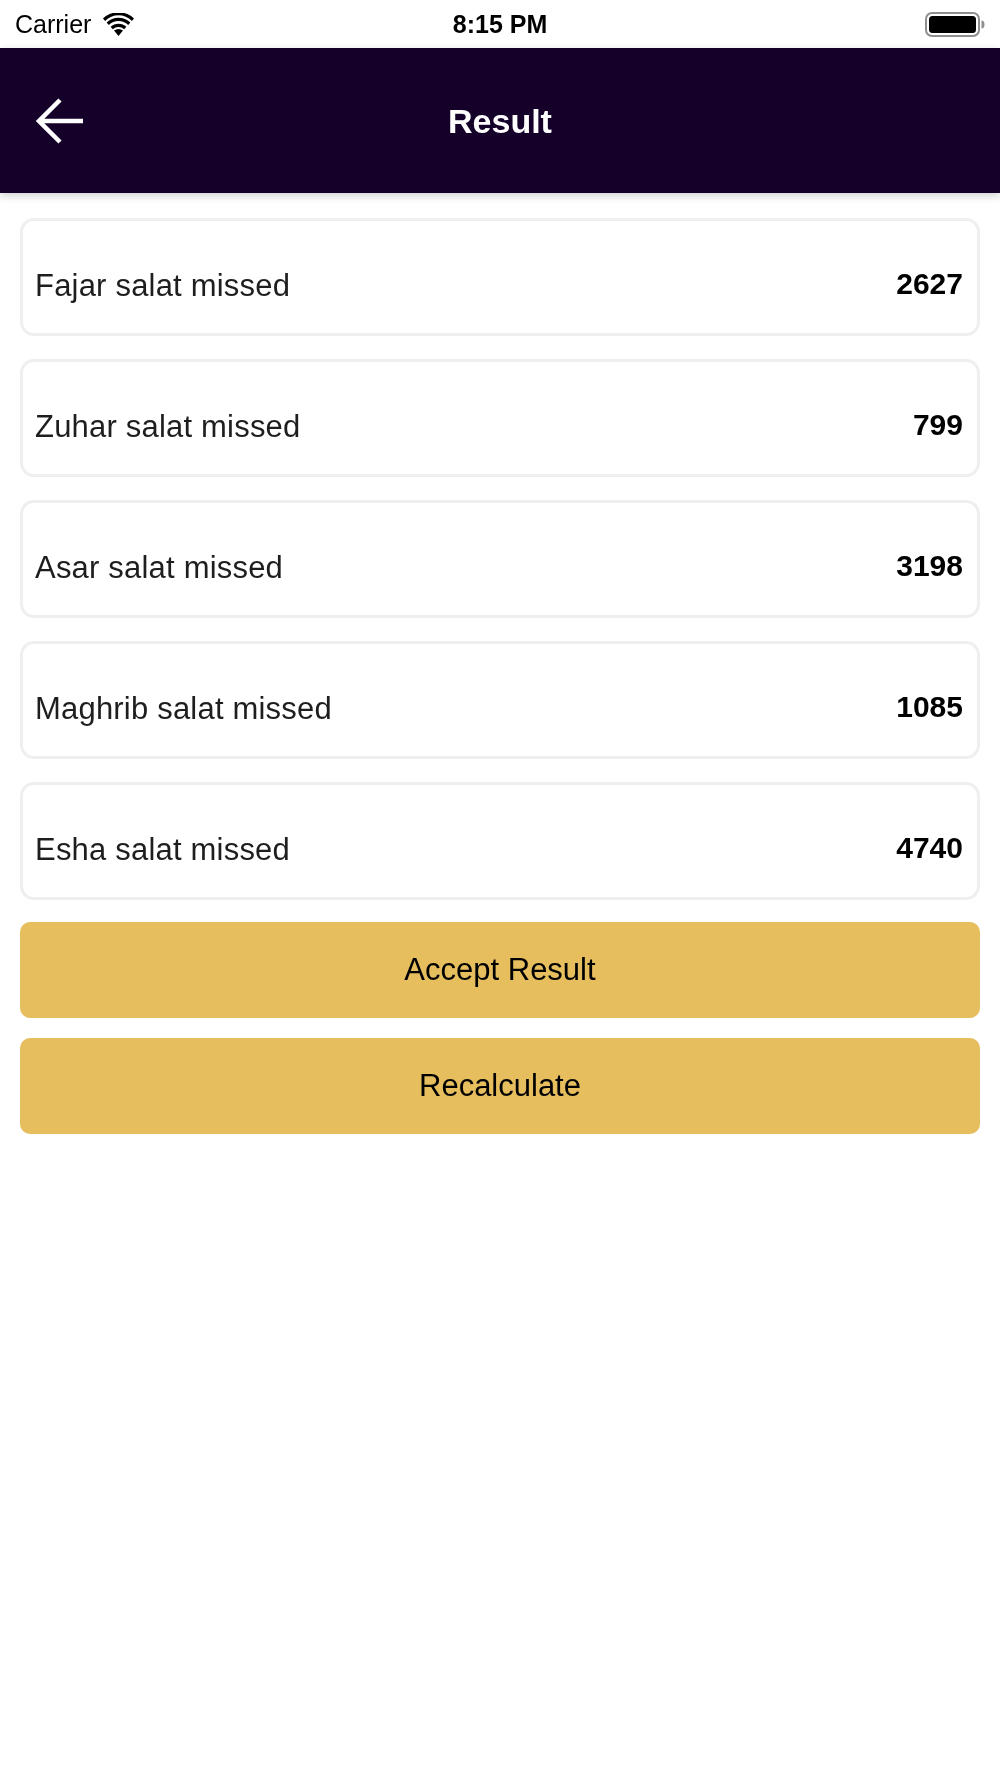  What do you see at coordinates (159, 568) in the screenshot?
I see `result-label: Asar salat missed` at bounding box center [159, 568].